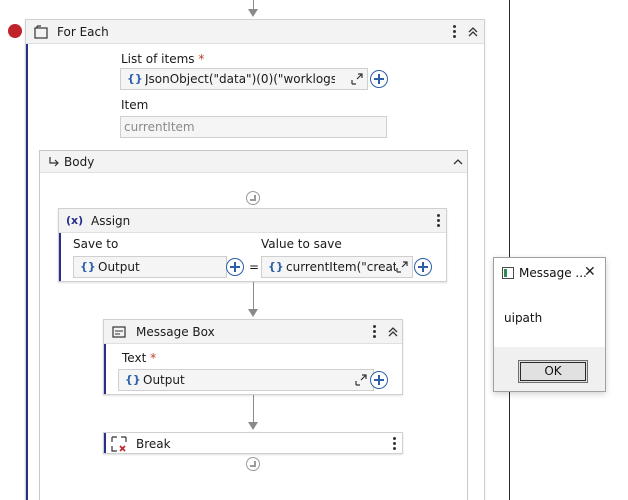  What do you see at coordinates (590, 272) in the screenshot?
I see `close-icon: ✕` at bounding box center [590, 272].